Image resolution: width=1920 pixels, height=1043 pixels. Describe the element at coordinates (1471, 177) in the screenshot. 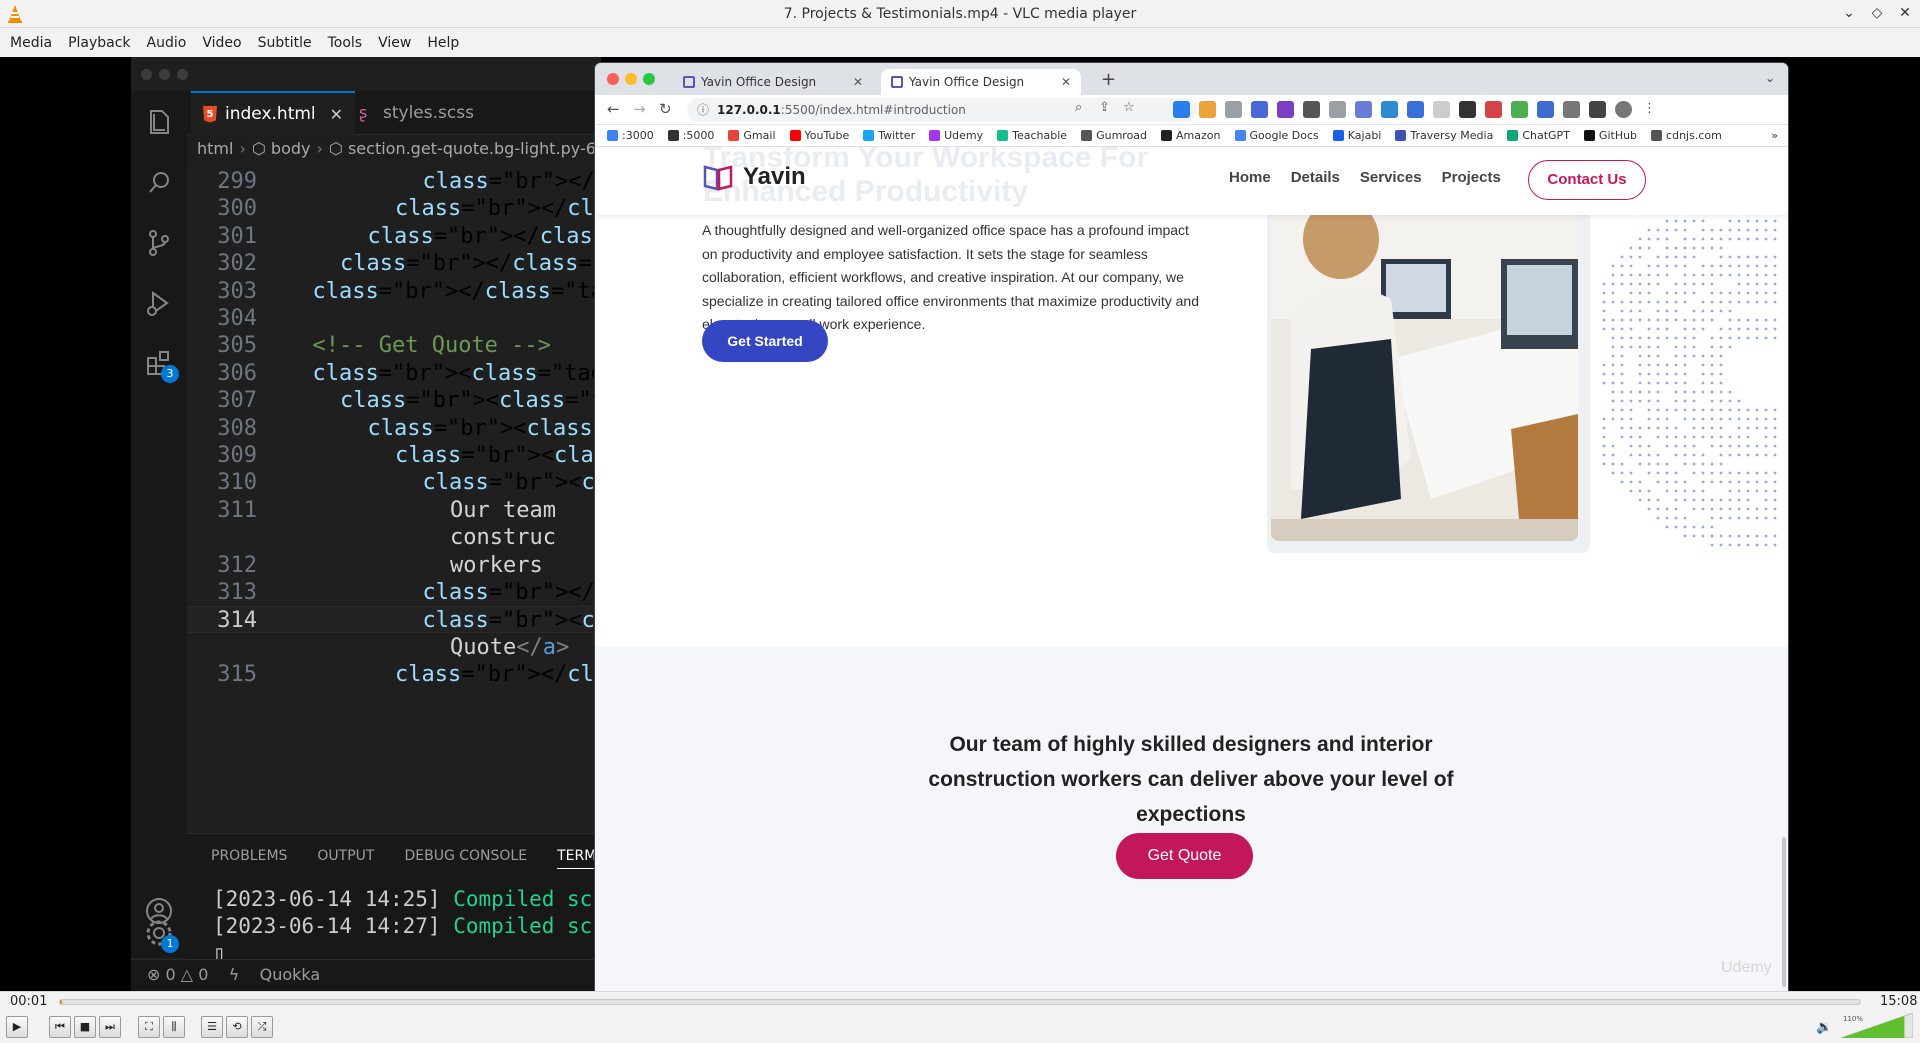

I see `nav-link-projects: Projects` at that location.